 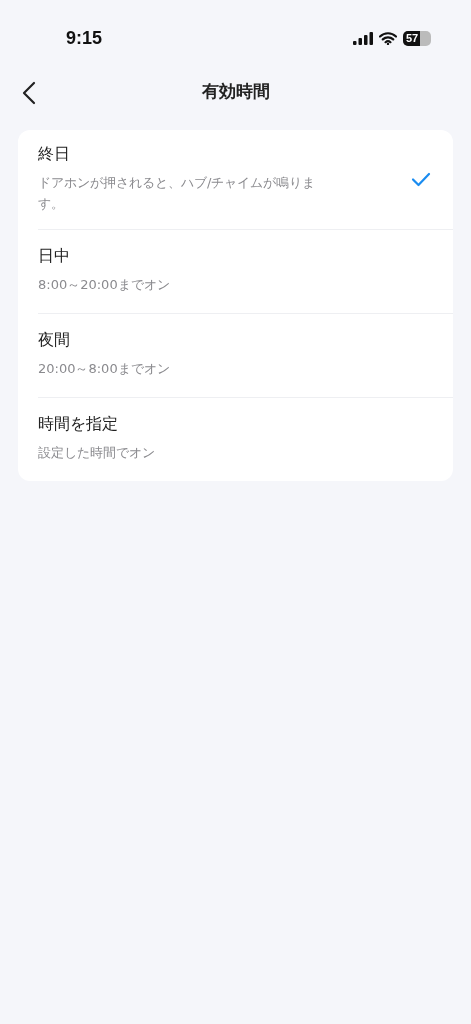 What do you see at coordinates (245, 271) in the screenshot?
I see `option-row: 日中 8:00～20:00までオン` at bounding box center [245, 271].